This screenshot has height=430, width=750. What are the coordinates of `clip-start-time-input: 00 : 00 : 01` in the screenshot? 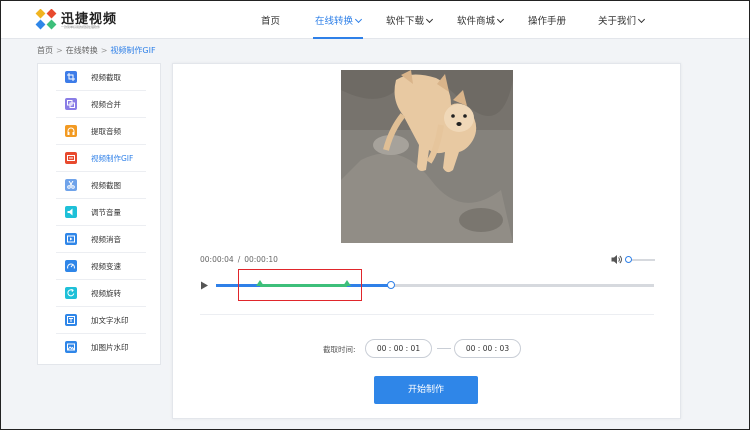 It's located at (398, 348).